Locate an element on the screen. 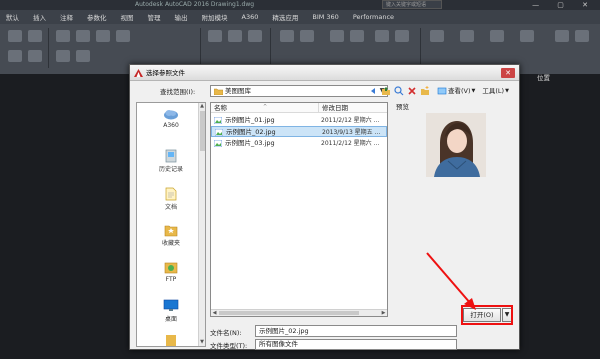 Image resolution: width=600 pixels, height=359 pixels. scroll-down-icon: ▼ is located at coordinates (202, 342).